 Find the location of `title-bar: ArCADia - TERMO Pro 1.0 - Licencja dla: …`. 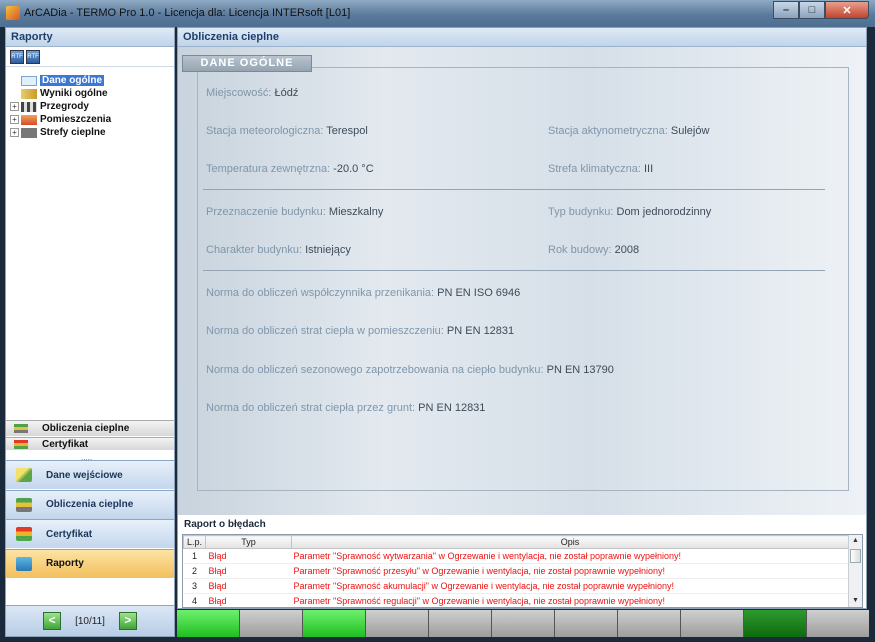

title-bar: ArCADia - TERMO Pro 1.0 - Licencja dla: … is located at coordinates (437, 13).